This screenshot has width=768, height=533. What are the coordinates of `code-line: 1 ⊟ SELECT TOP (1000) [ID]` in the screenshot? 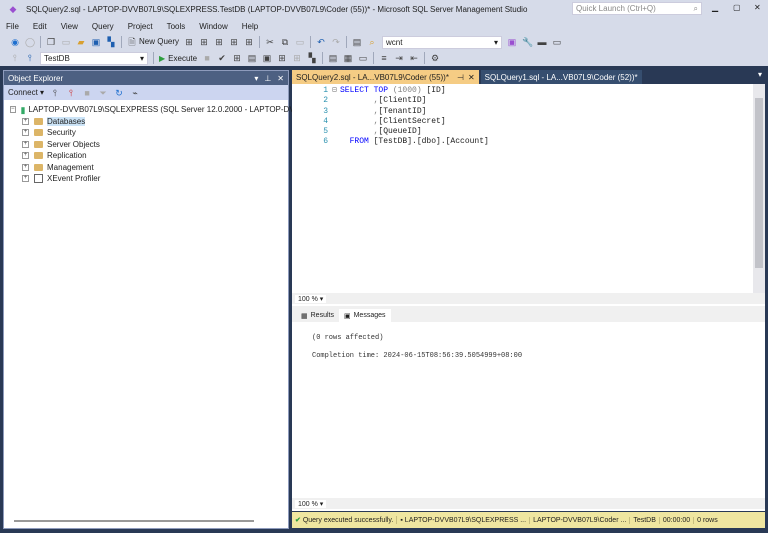 It's located at (528, 91).